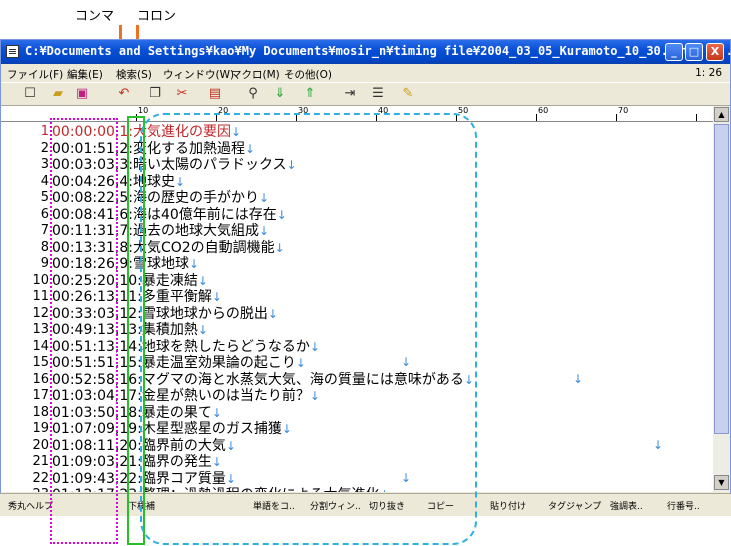 This screenshot has height=546, width=731. I want to click on line-number: 13, so click(40, 329).